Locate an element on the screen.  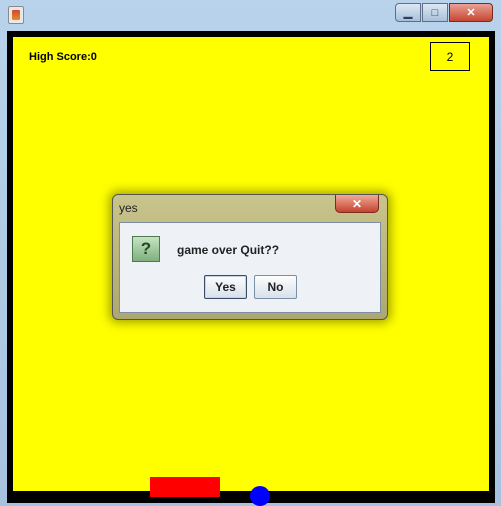
close-window-button: ✕ is located at coordinates (471, 12).